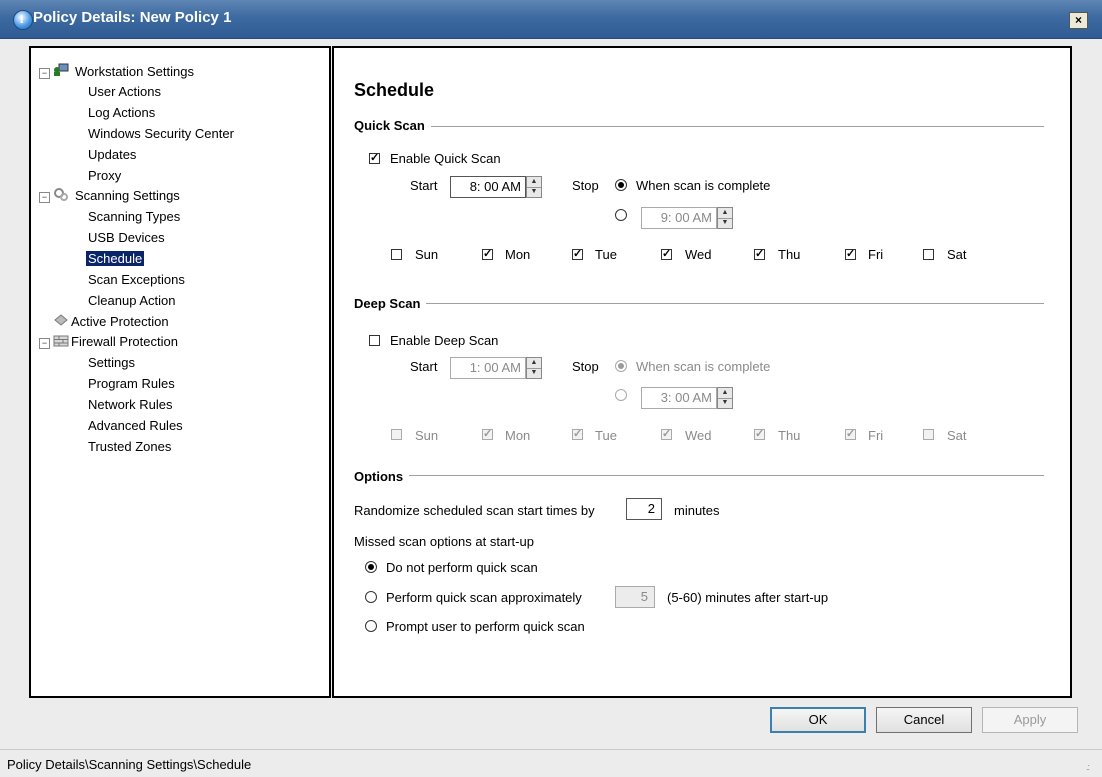  I want to click on quick-day-tue-label: Tue, so click(606, 254).